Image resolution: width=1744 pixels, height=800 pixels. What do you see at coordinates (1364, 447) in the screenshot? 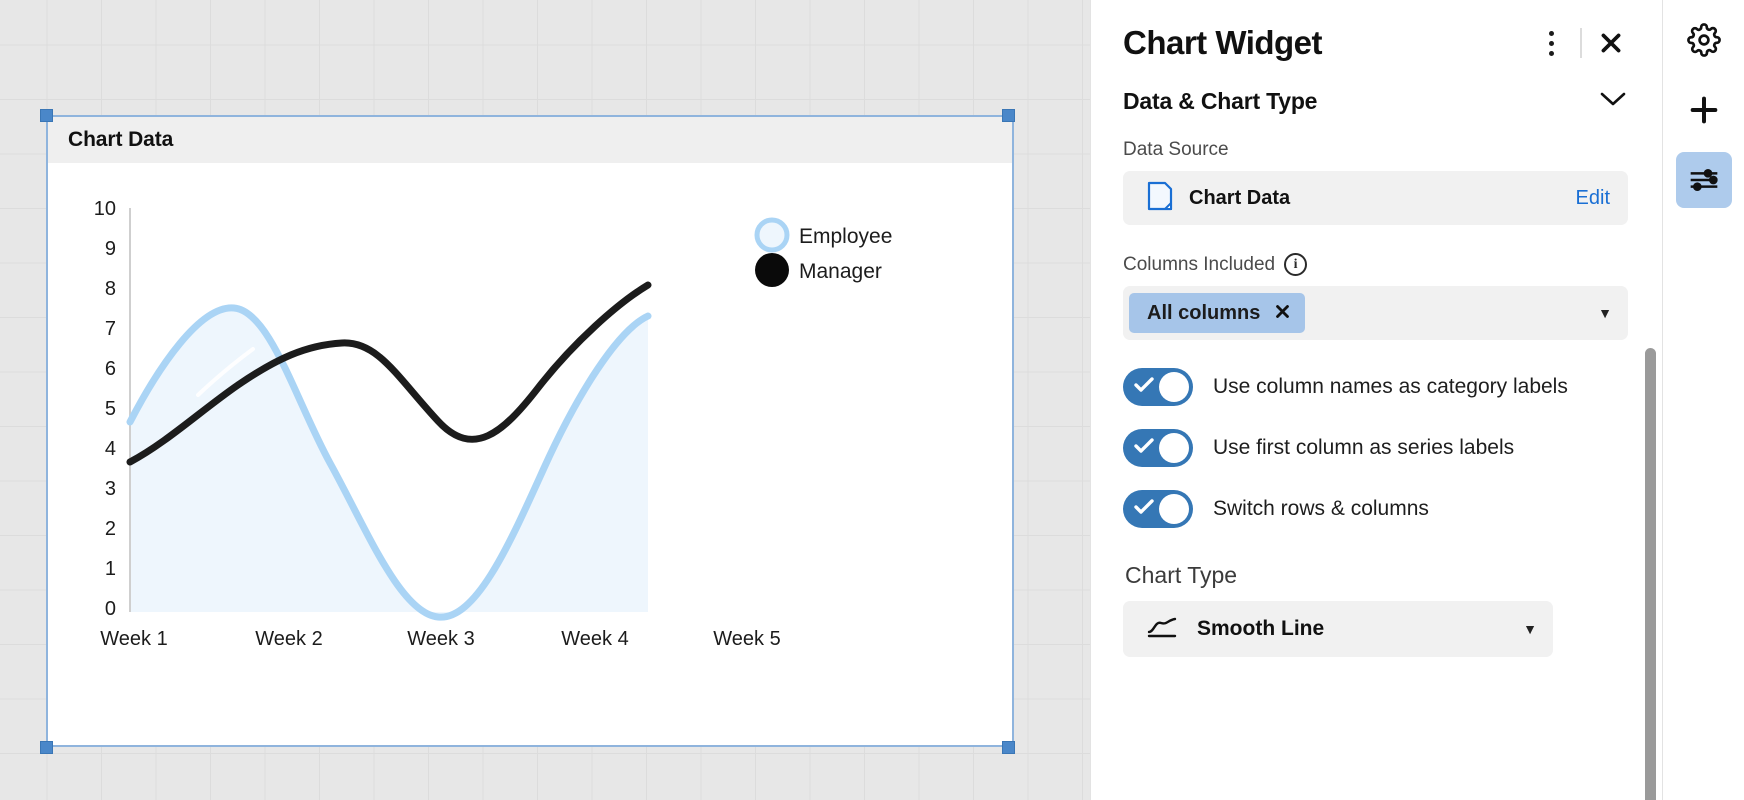
I see `toggle-label-use-first-column: Use first column as series labels` at bounding box center [1364, 447].